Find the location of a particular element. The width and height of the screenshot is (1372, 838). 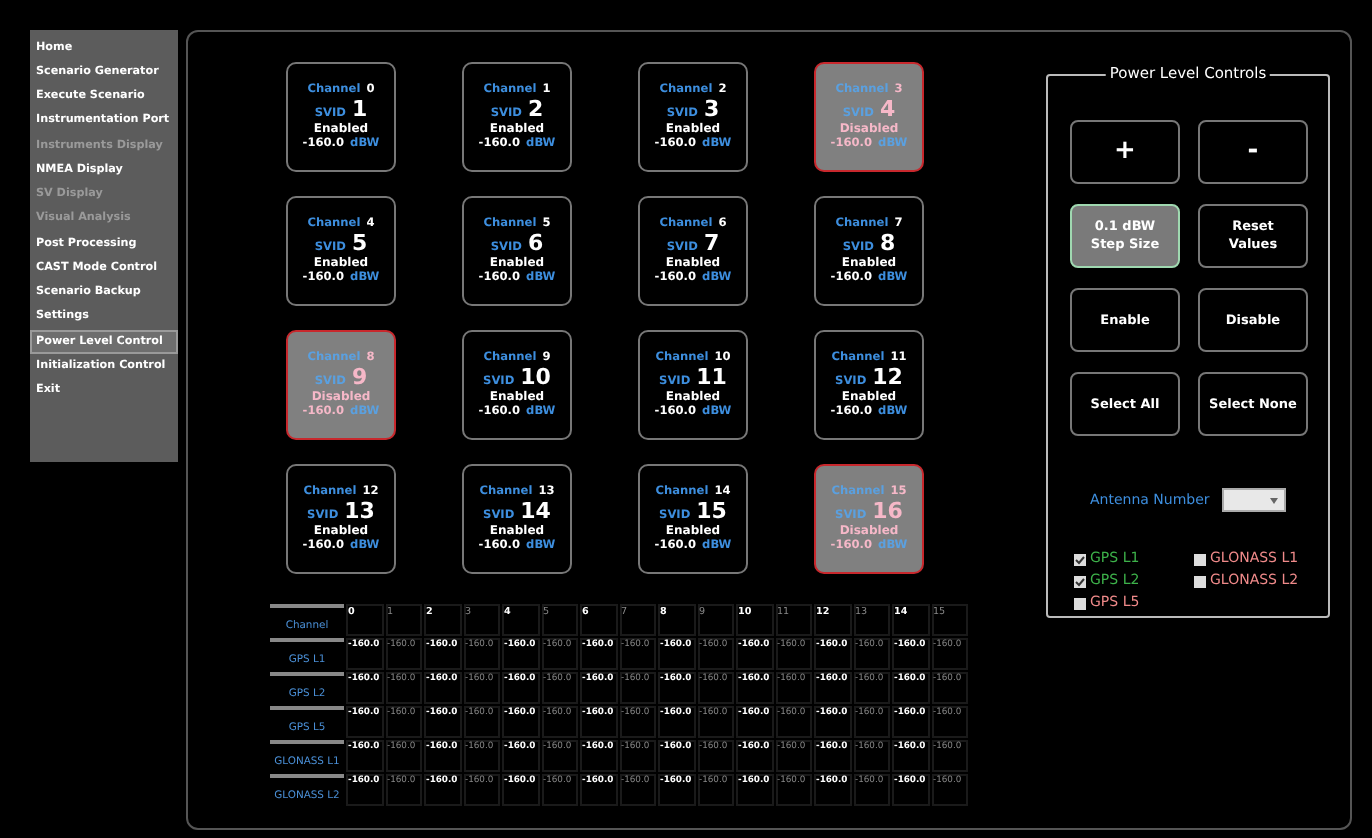

svid-number: 5 is located at coordinates (359, 244).